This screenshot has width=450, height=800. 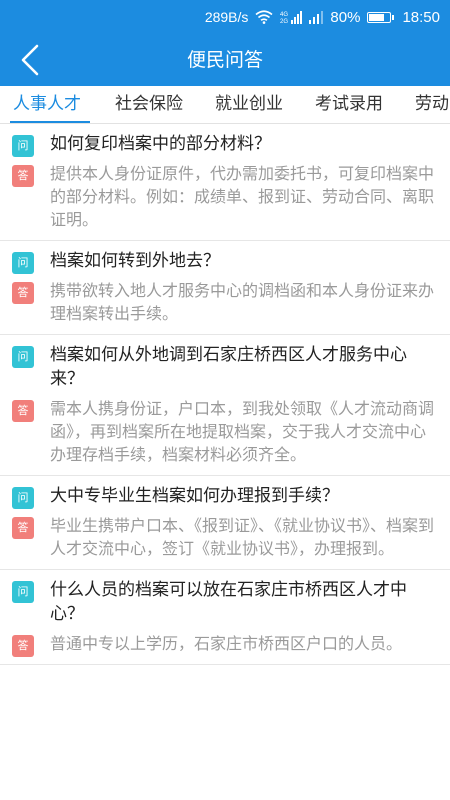 What do you see at coordinates (316, 17) in the screenshot?
I see `signal-bars-icon` at bounding box center [316, 17].